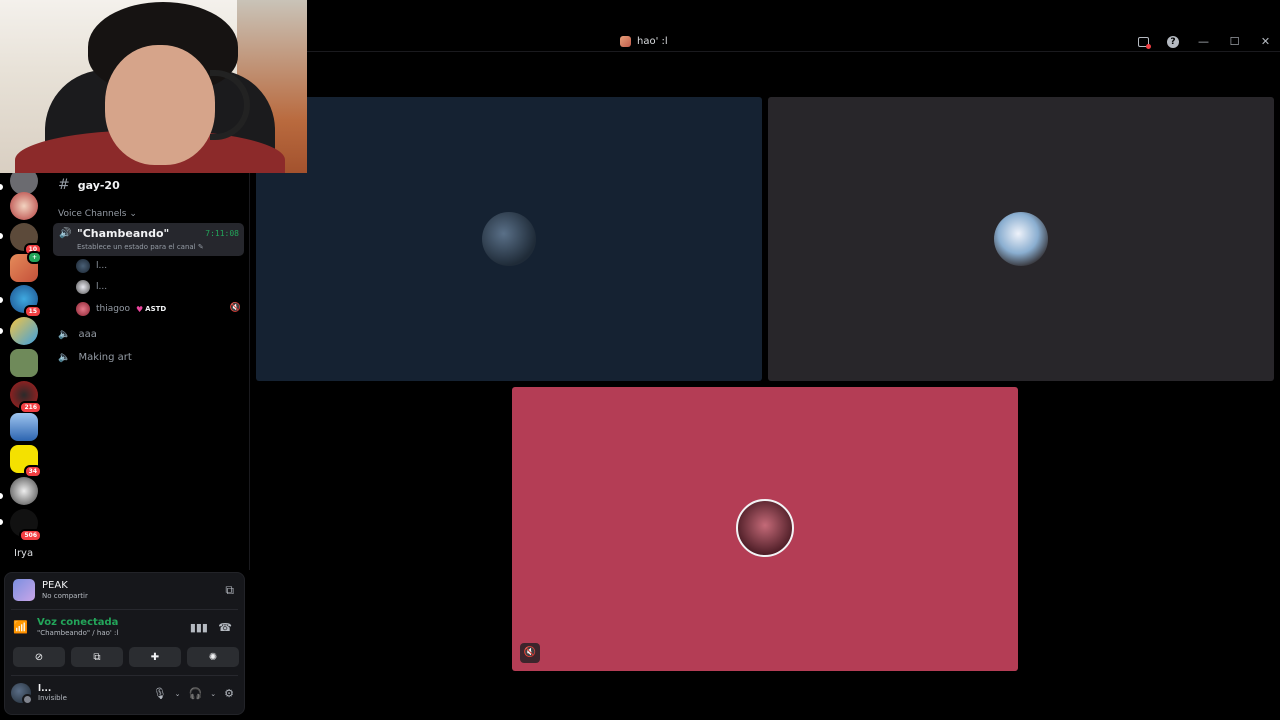  Describe the element at coordinates (23, 553) in the screenshot. I see `server-text-icon: Irya` at that location.